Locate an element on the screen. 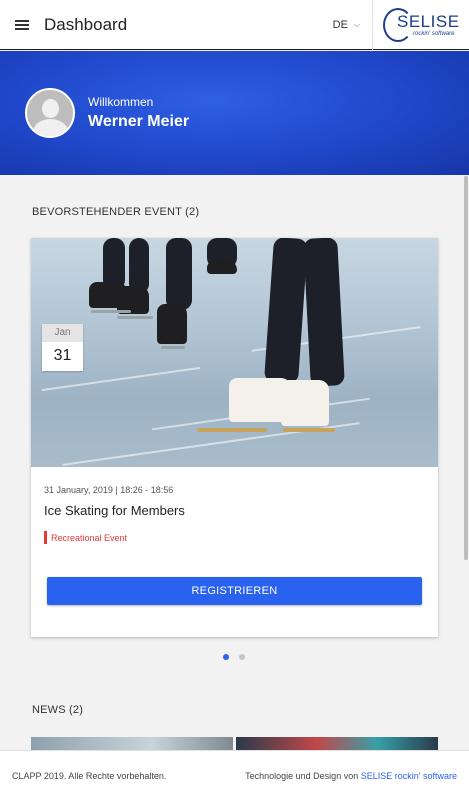 This screenshot has height=800, width=469. event-day: 31 is located at coordinates (62, 355).